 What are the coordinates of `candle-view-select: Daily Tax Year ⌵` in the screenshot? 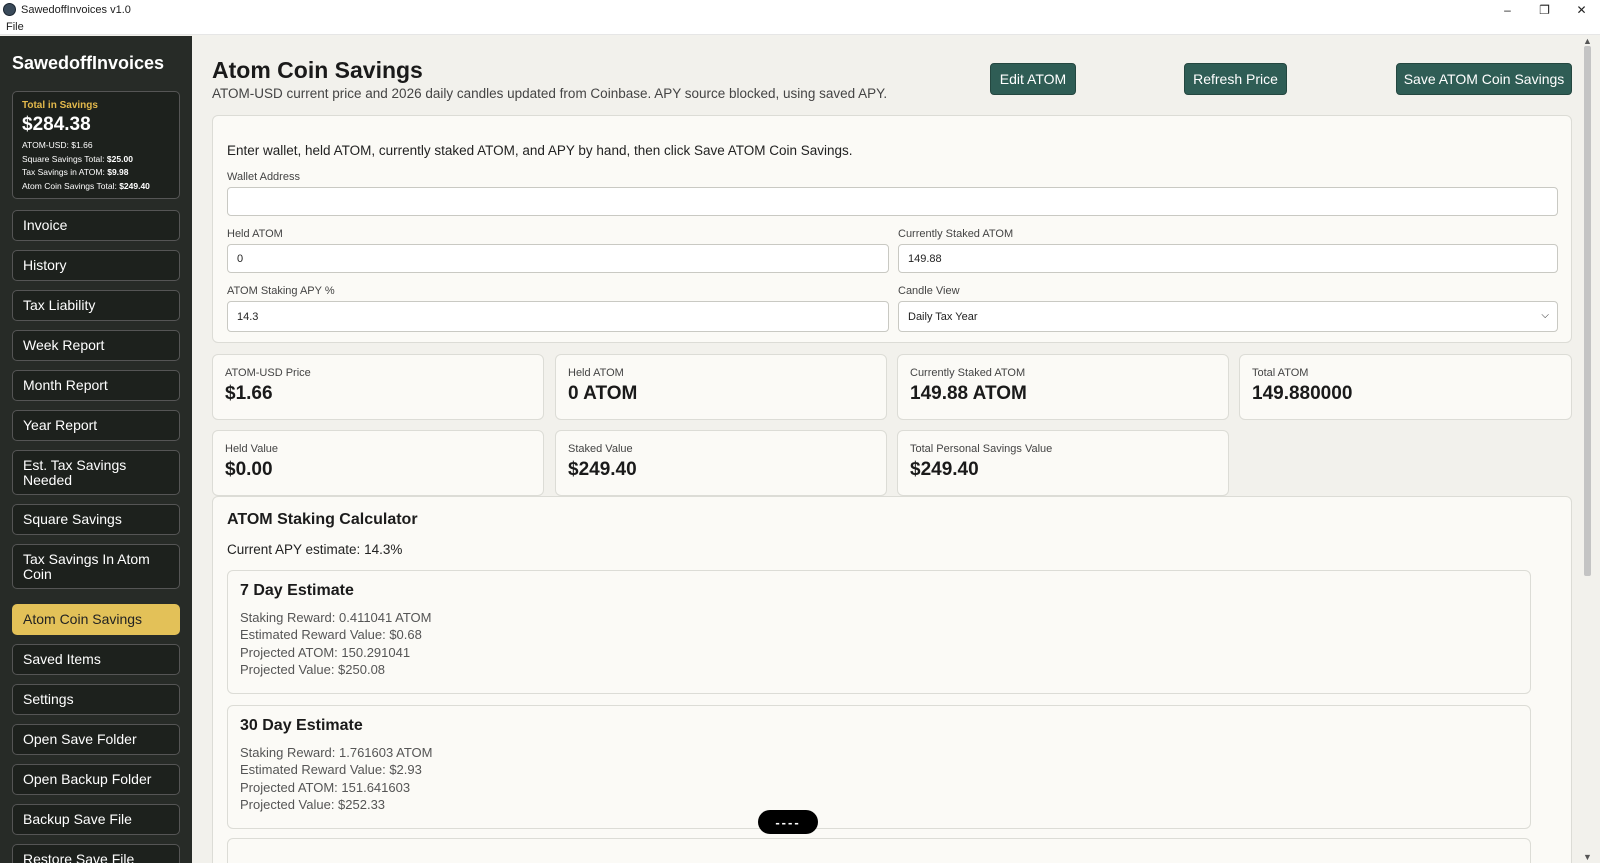 It's located at (1228, 316).